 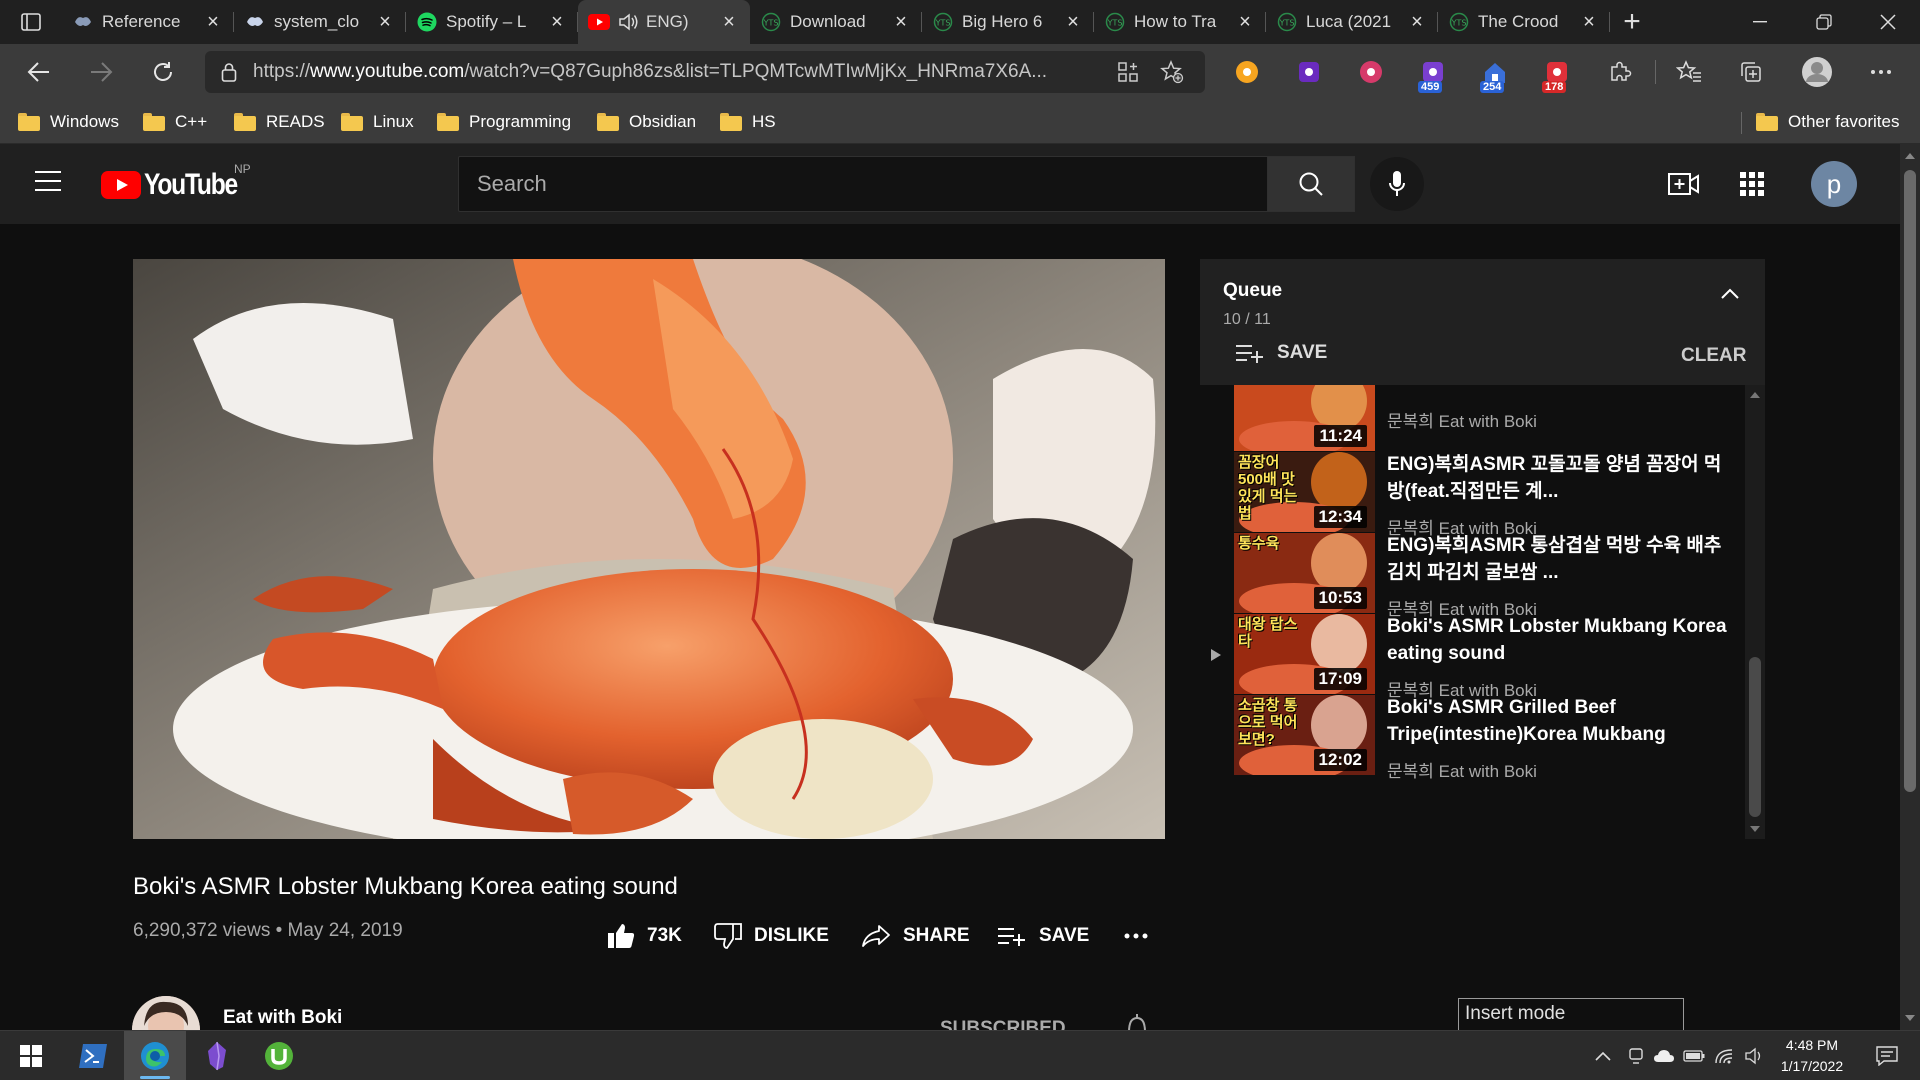 I want to click on tab-5: YTS Download ×, so click(x=836, y=22).